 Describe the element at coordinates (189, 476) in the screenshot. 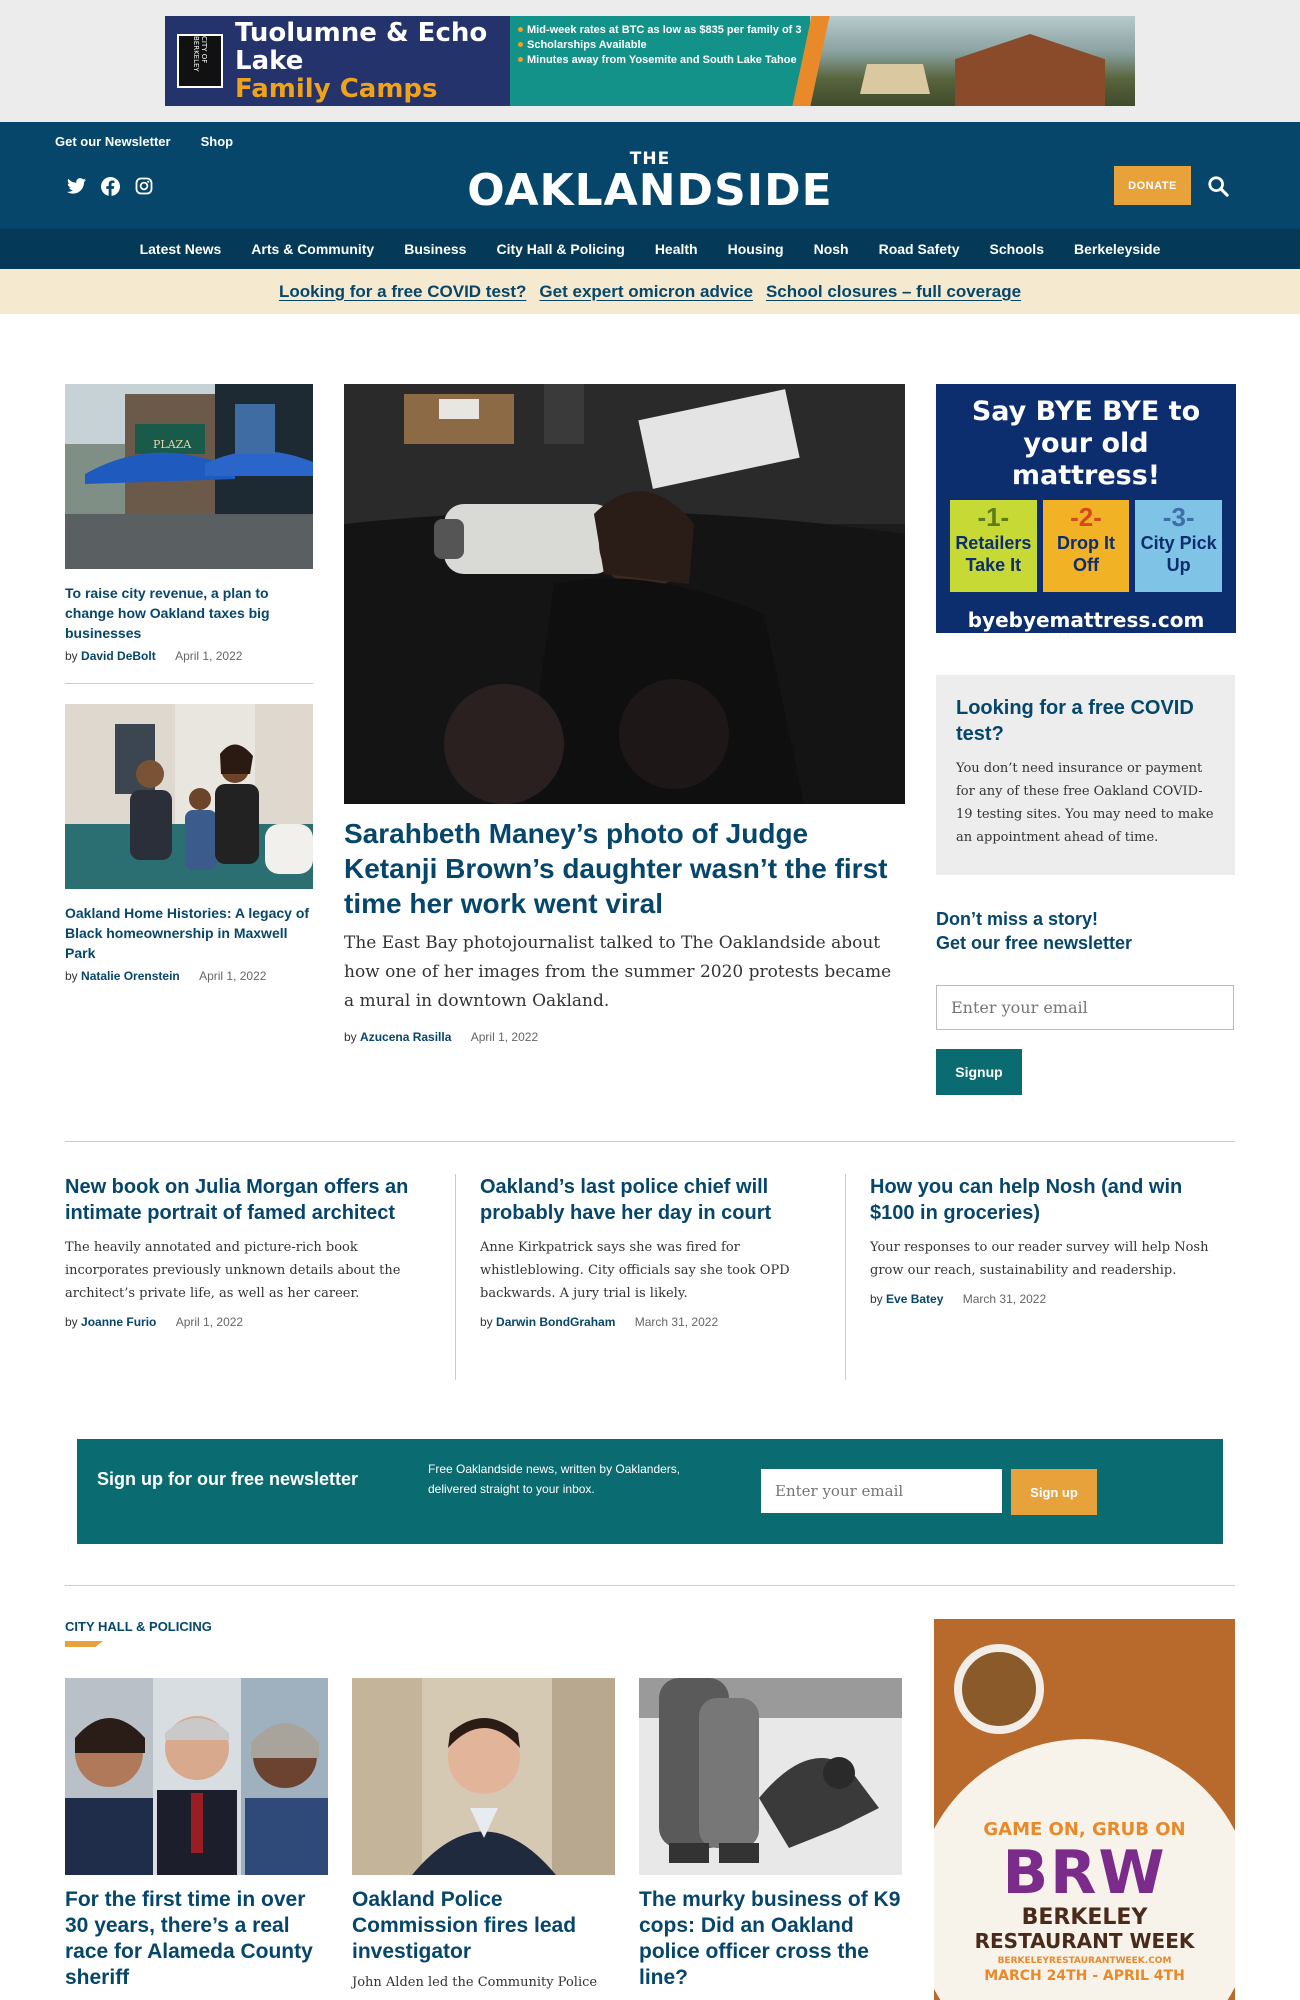

I see `story-image: PLAZA` at that location.